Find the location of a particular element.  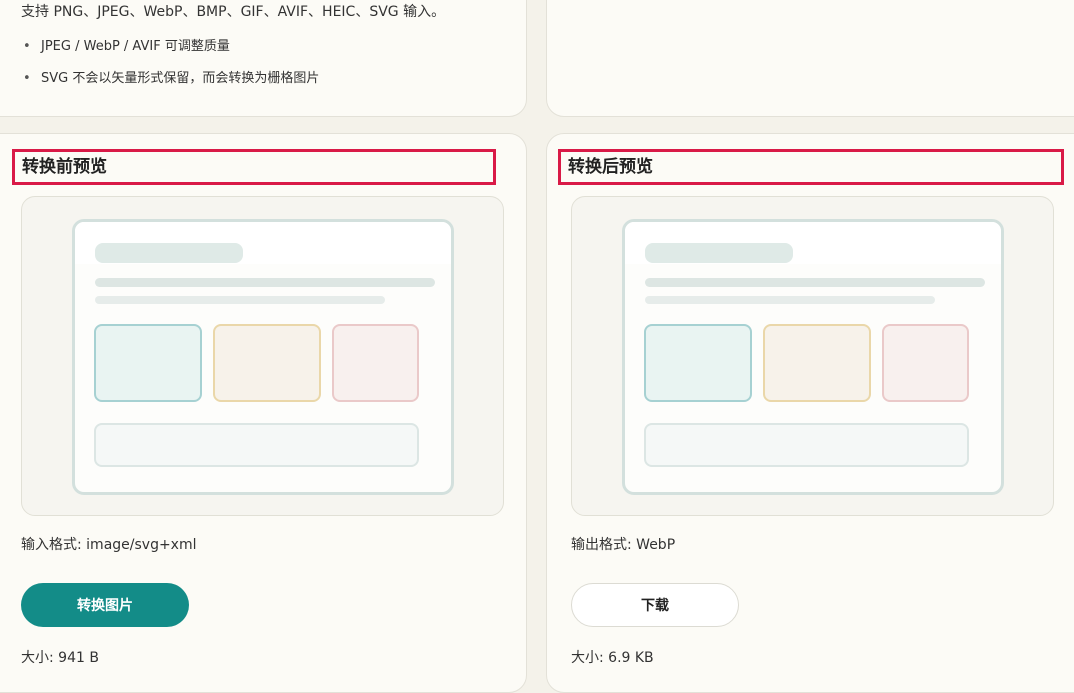

note-svg: SVG 不会以矢量形式保留，而会转换为栅格图片 is located at coordinates (170, 85).